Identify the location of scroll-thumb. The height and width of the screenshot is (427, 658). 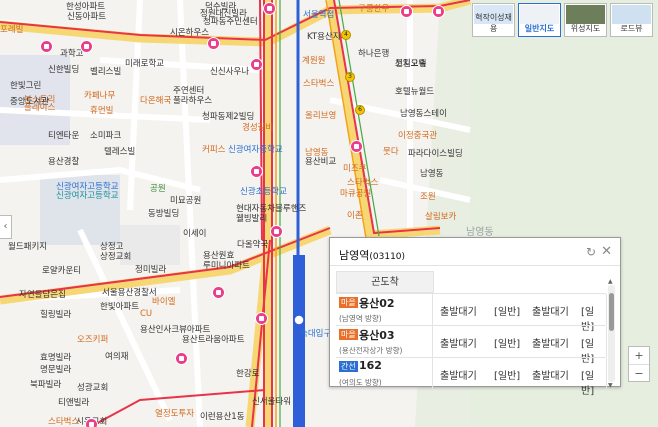
(611, 312).